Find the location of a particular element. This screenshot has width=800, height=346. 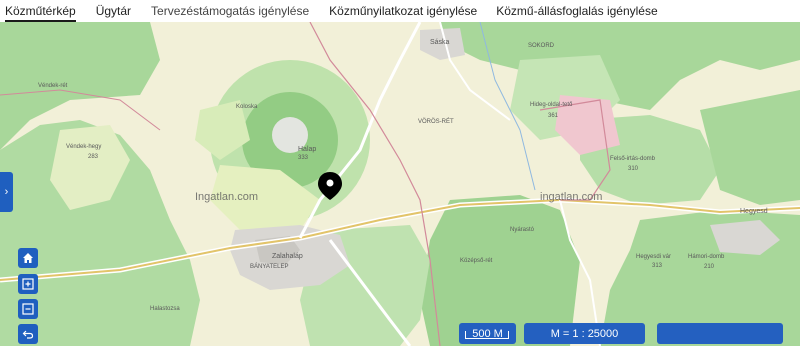

tab-kozmu-allasfoglalas: Közmű-állásfoglalás igénylése is located at coordinates (576, 11).